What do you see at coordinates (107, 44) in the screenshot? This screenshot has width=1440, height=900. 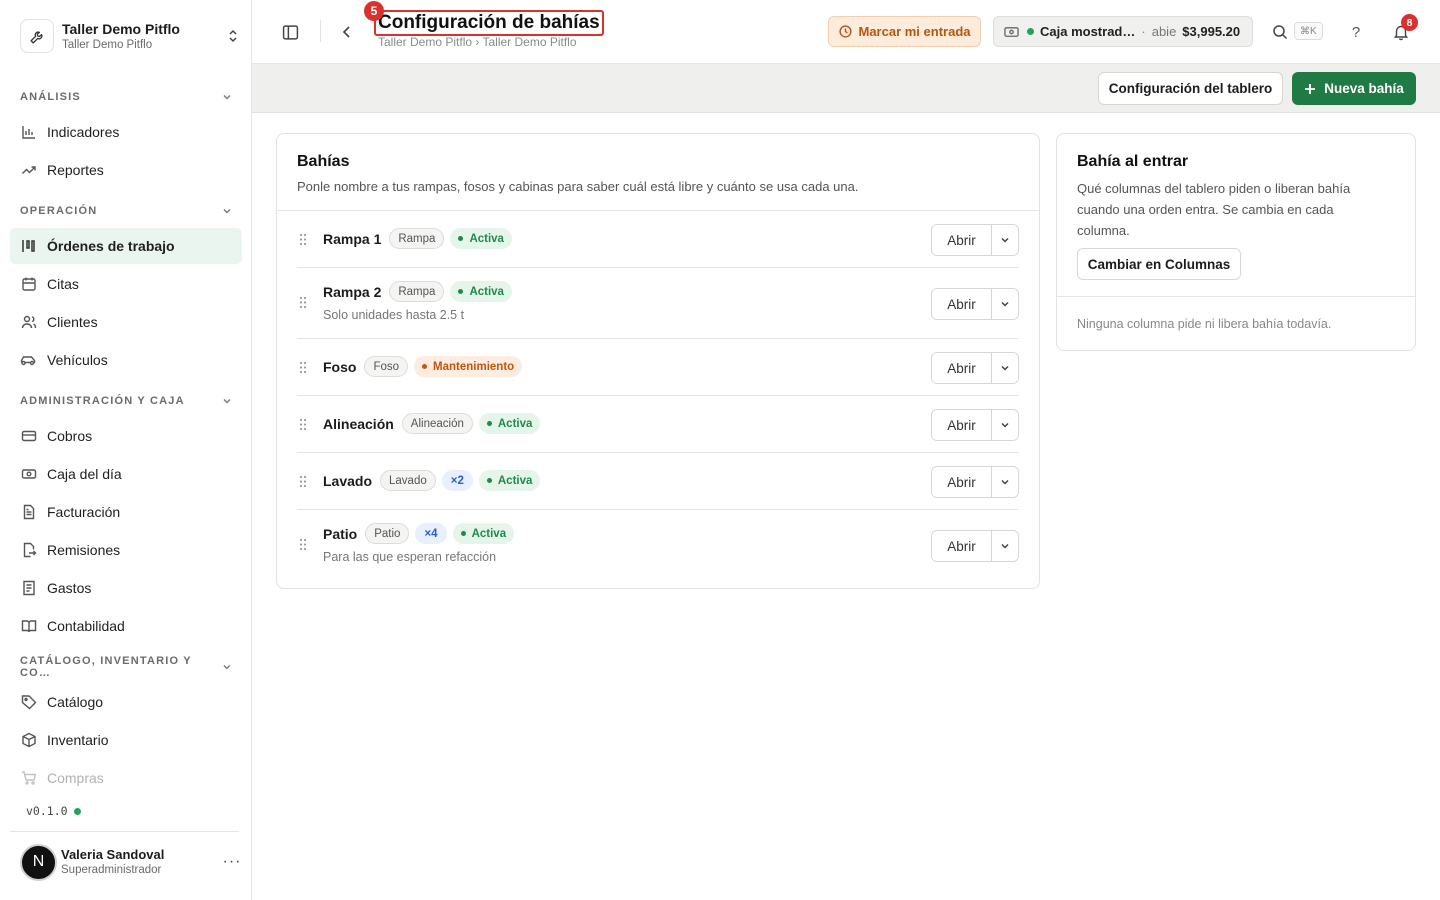 I see `org-subtitle: Taller Demo Pitflo` at bounding box center [107, 44].